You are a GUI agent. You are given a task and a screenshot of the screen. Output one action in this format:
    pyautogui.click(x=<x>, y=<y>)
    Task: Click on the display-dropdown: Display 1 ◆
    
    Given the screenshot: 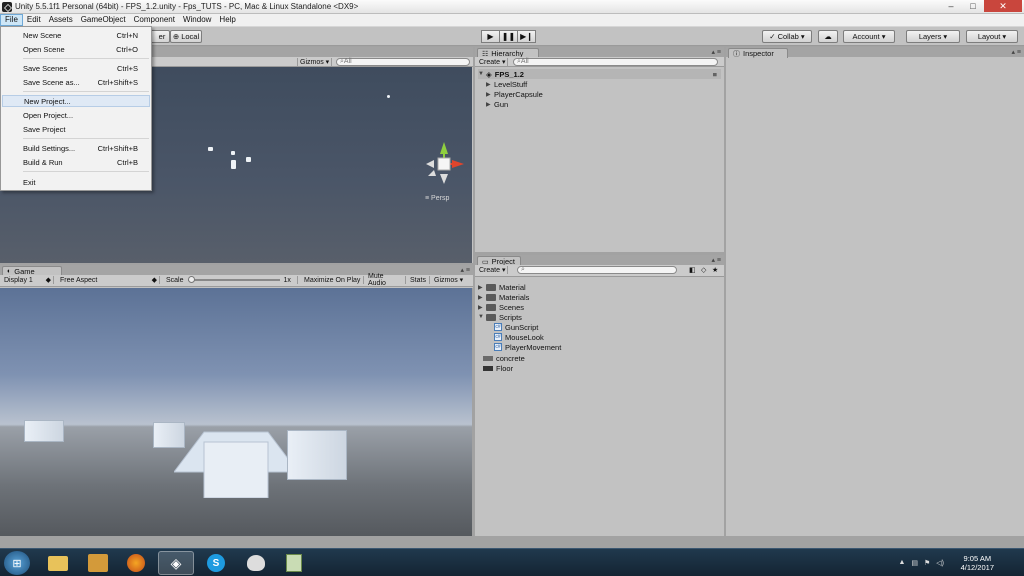 What is the action you would take?
    pyautogui.click(x=28, y=280)
    